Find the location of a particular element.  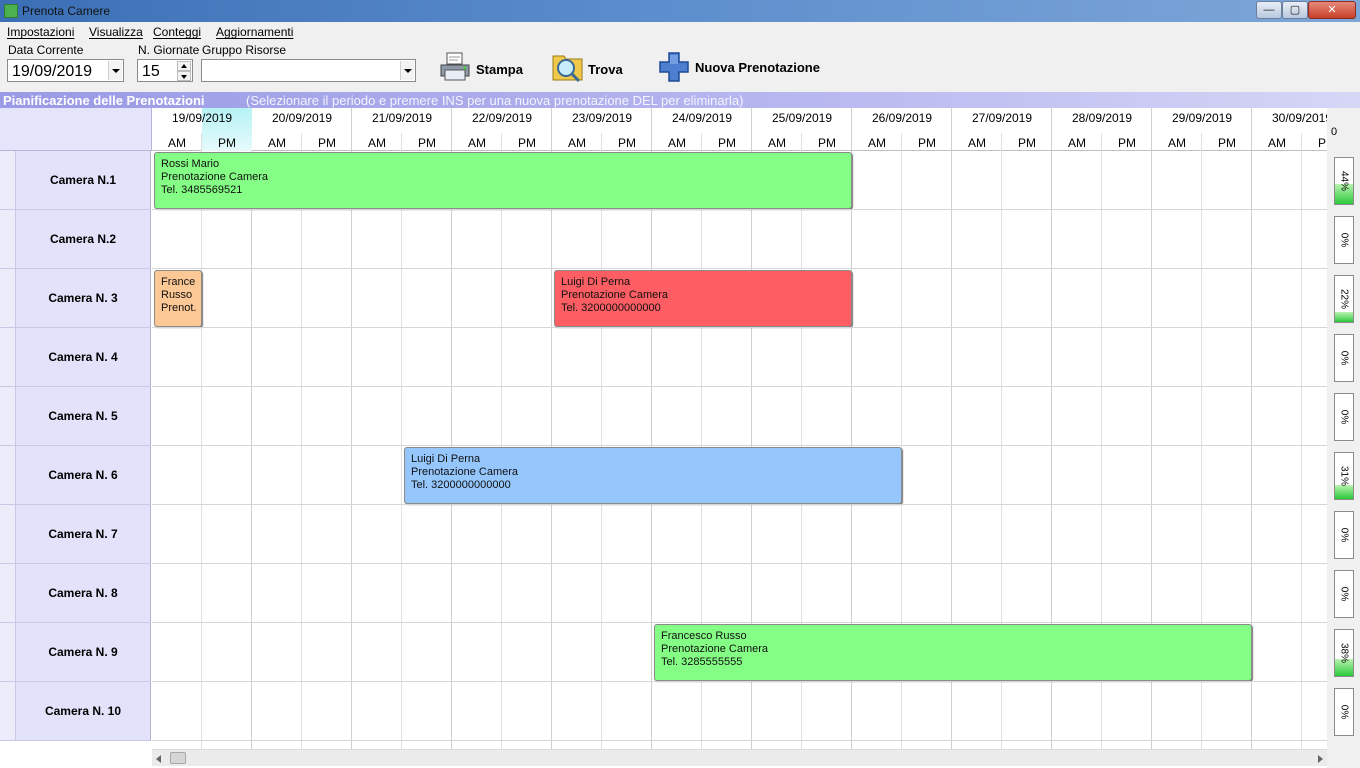

data-corrente-label: Data Corrente is located at coordinates (46, 50).